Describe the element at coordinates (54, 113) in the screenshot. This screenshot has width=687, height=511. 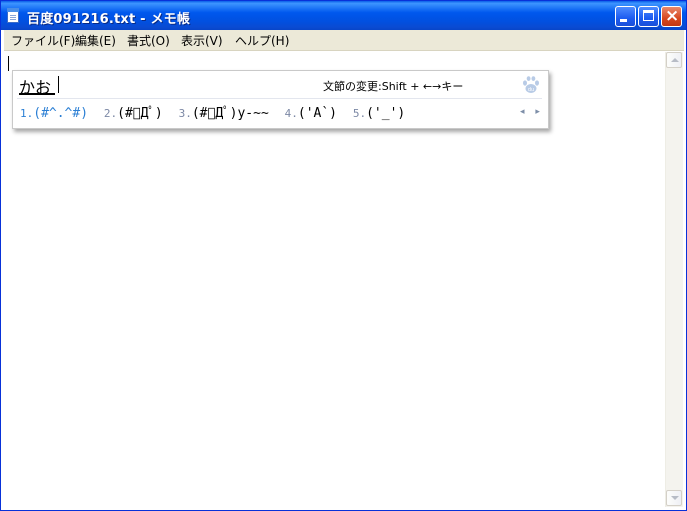
I see `candidate-1: 1.(#^.^#)` at that location.